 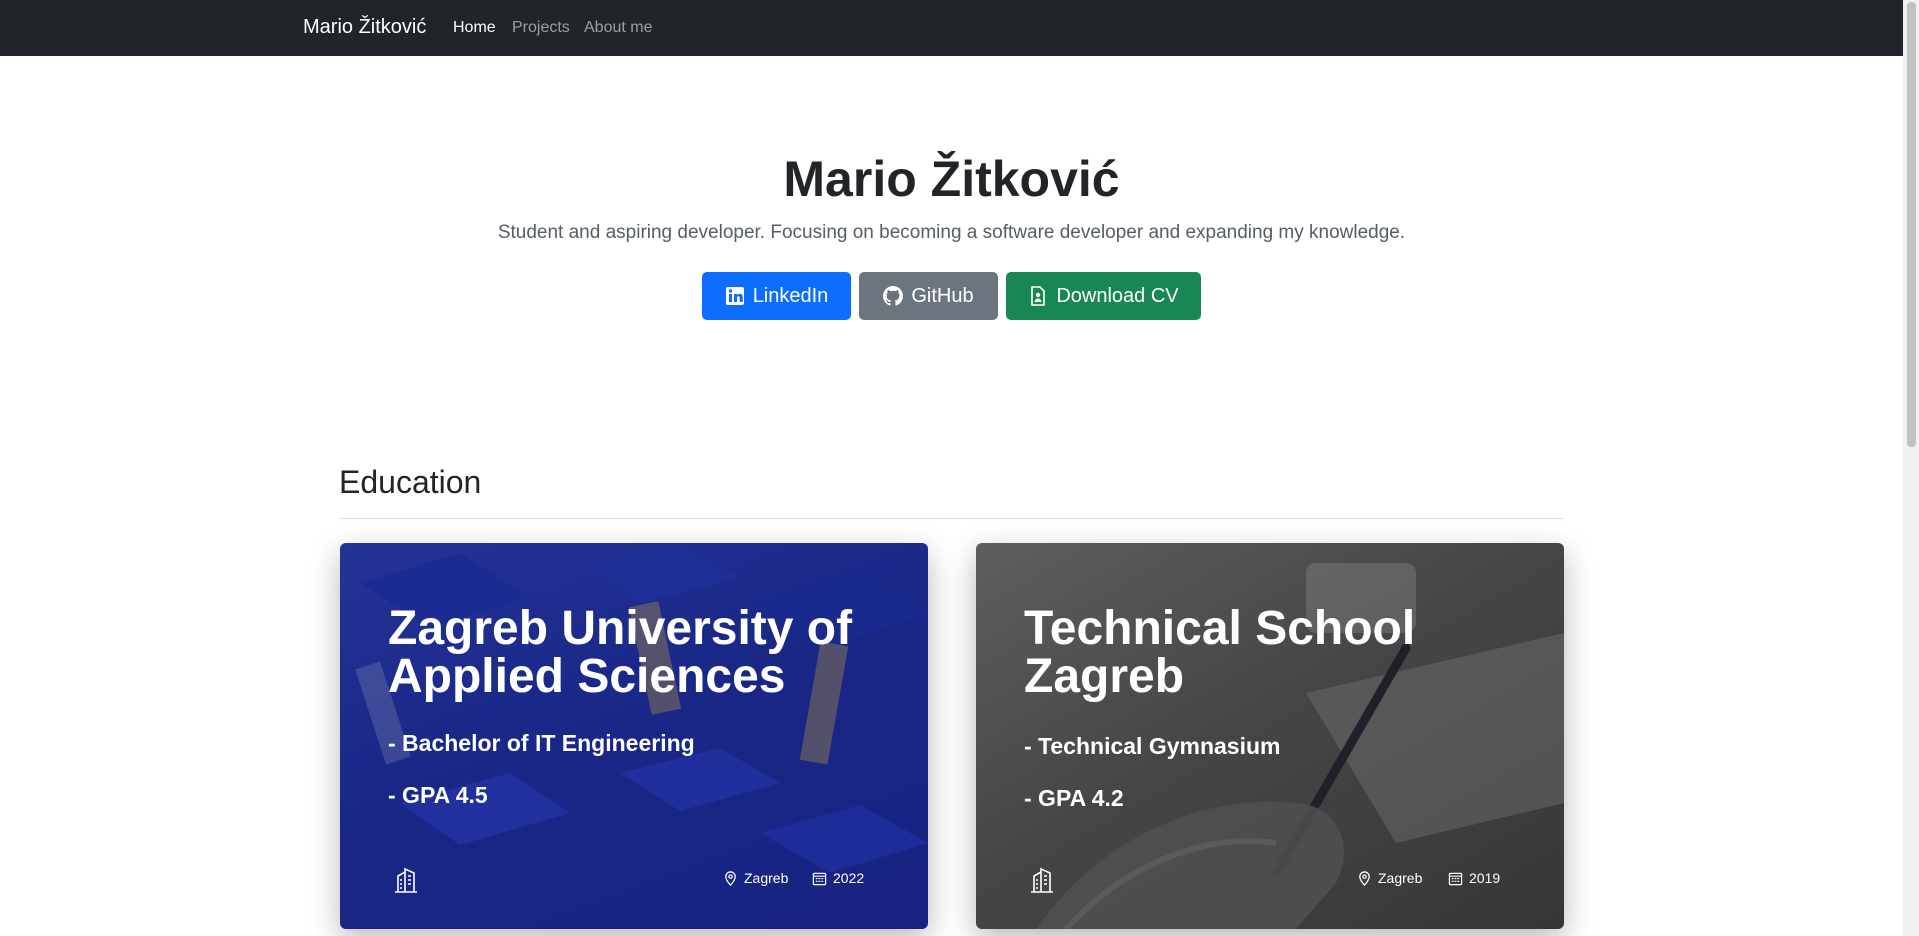 I want to click on card-degree: - Bachelor of IT Engineering, so click(x=541, y=743).